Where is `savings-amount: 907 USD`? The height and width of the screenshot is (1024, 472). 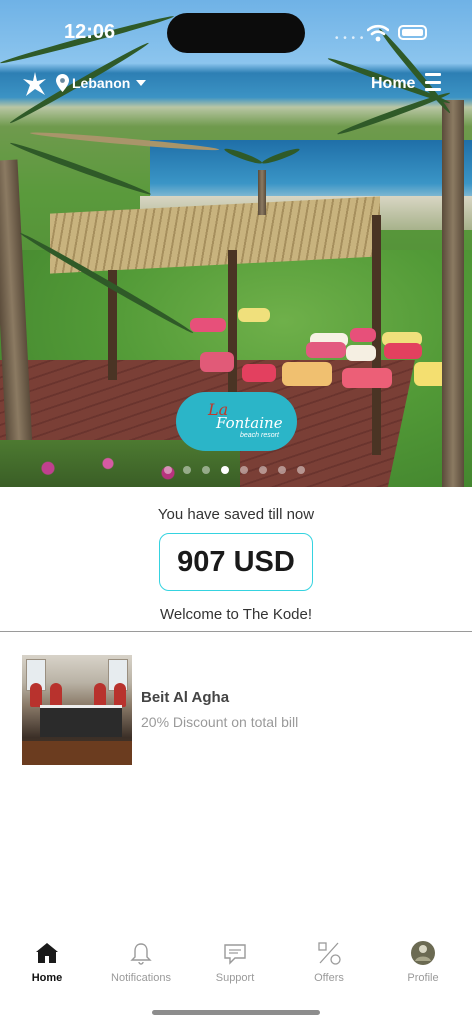
savings-amount: 907 USD is located at coordinates (236, 562).